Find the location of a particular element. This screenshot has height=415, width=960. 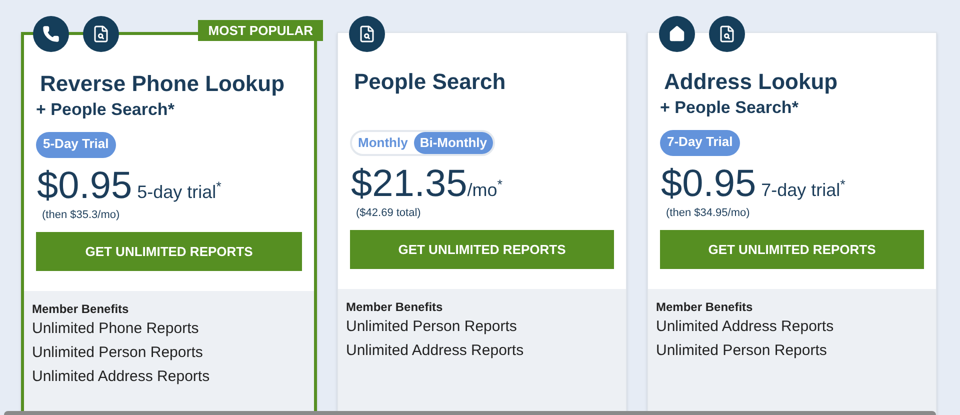

billing-option: Monthly is located at coordinates (383, 143).